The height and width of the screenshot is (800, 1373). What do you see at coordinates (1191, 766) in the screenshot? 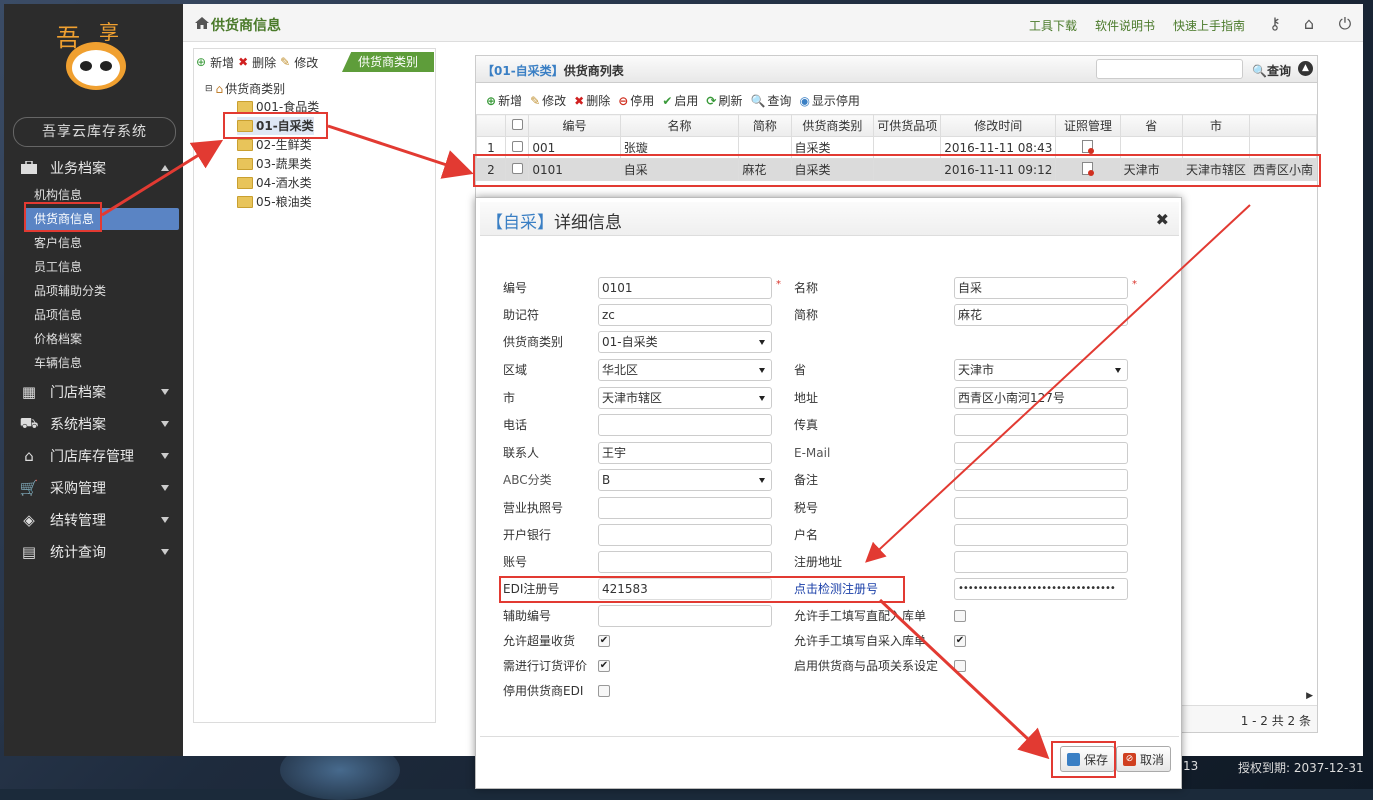
I see `status-left: 13` at bounding box center [1191, 766].